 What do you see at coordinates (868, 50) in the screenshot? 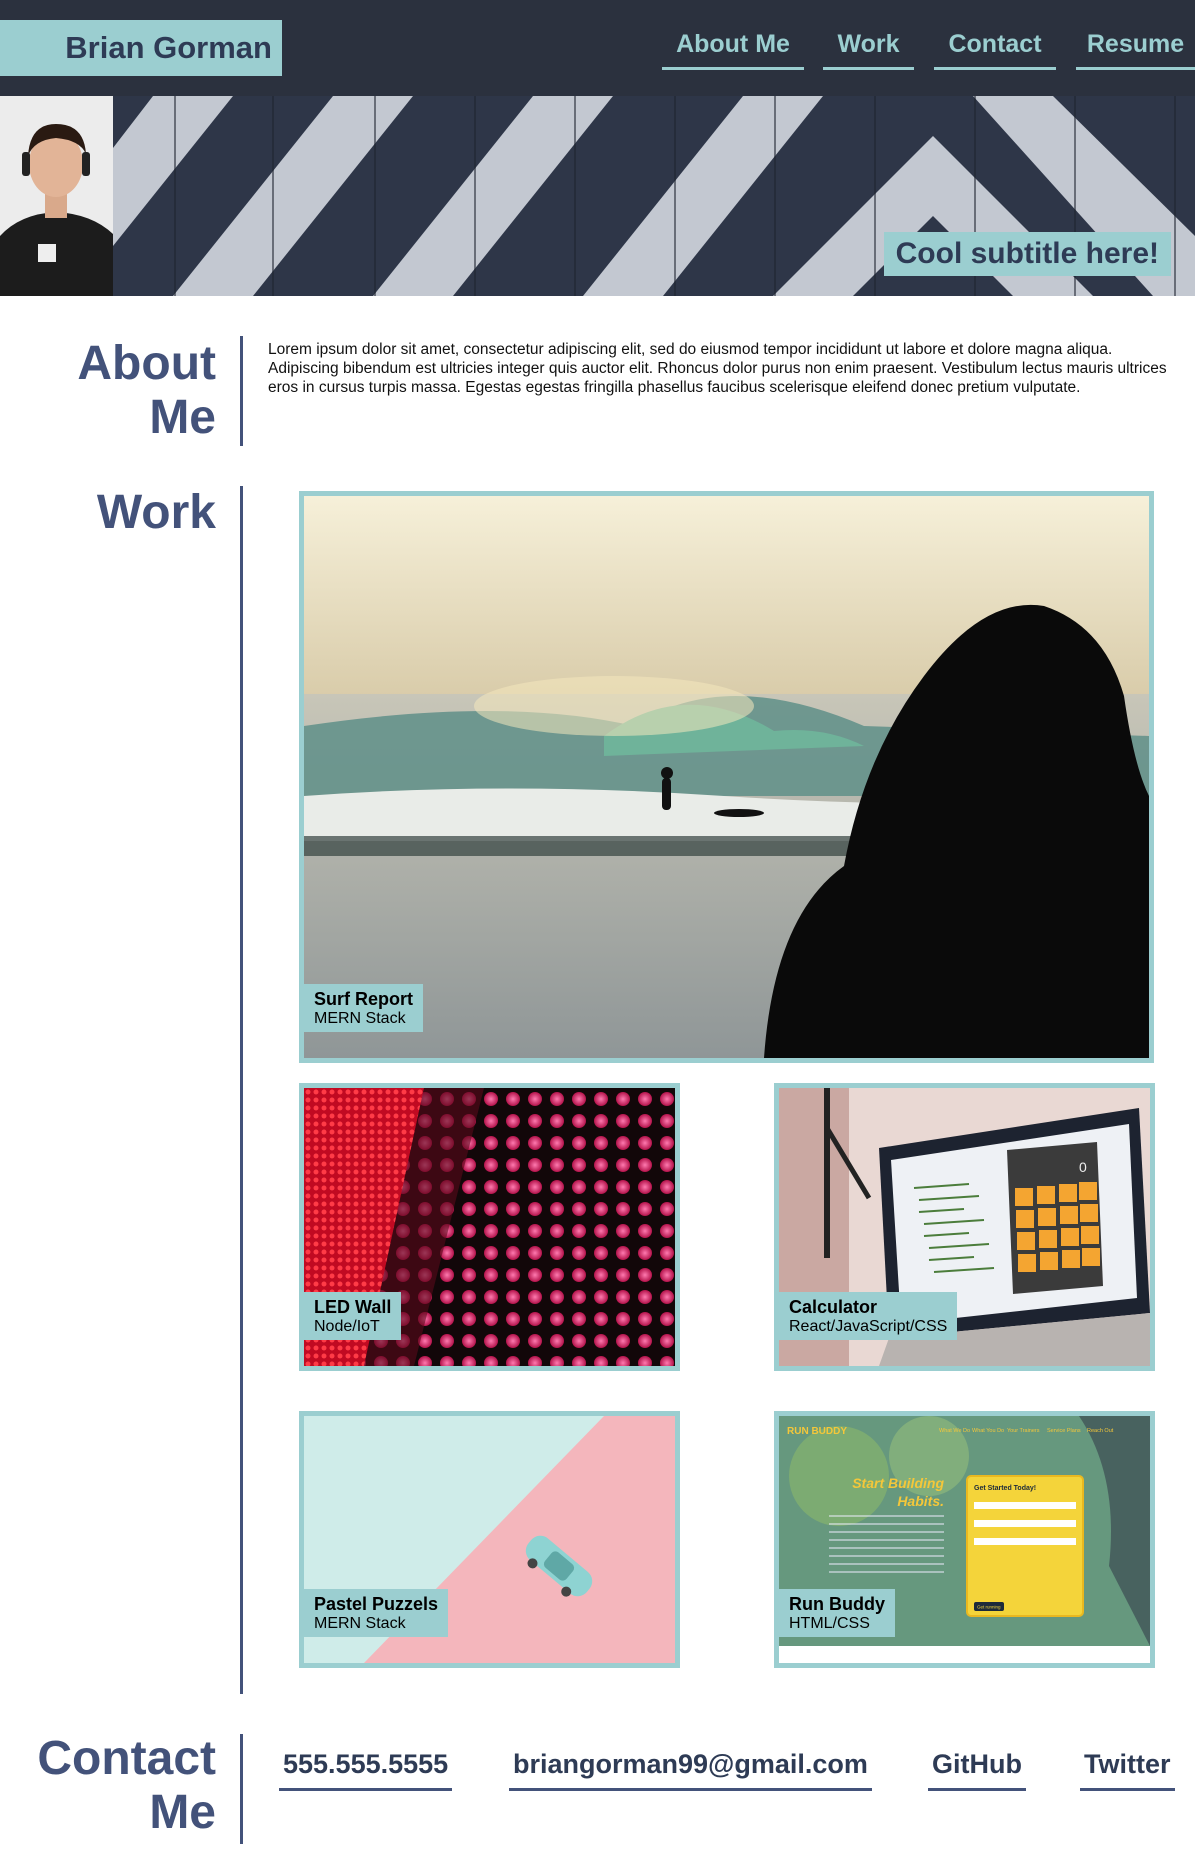
I see `nav-work: Work` at bounding box center [868, 50].